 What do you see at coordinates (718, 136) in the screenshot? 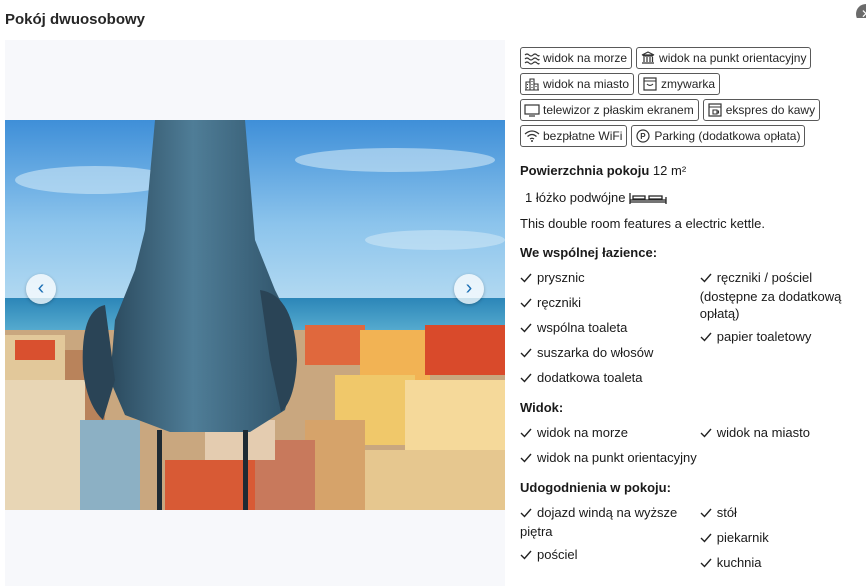
I see `facility-chip: P Parking (dodatkowa opłata)` at bounding box center [718, 136].